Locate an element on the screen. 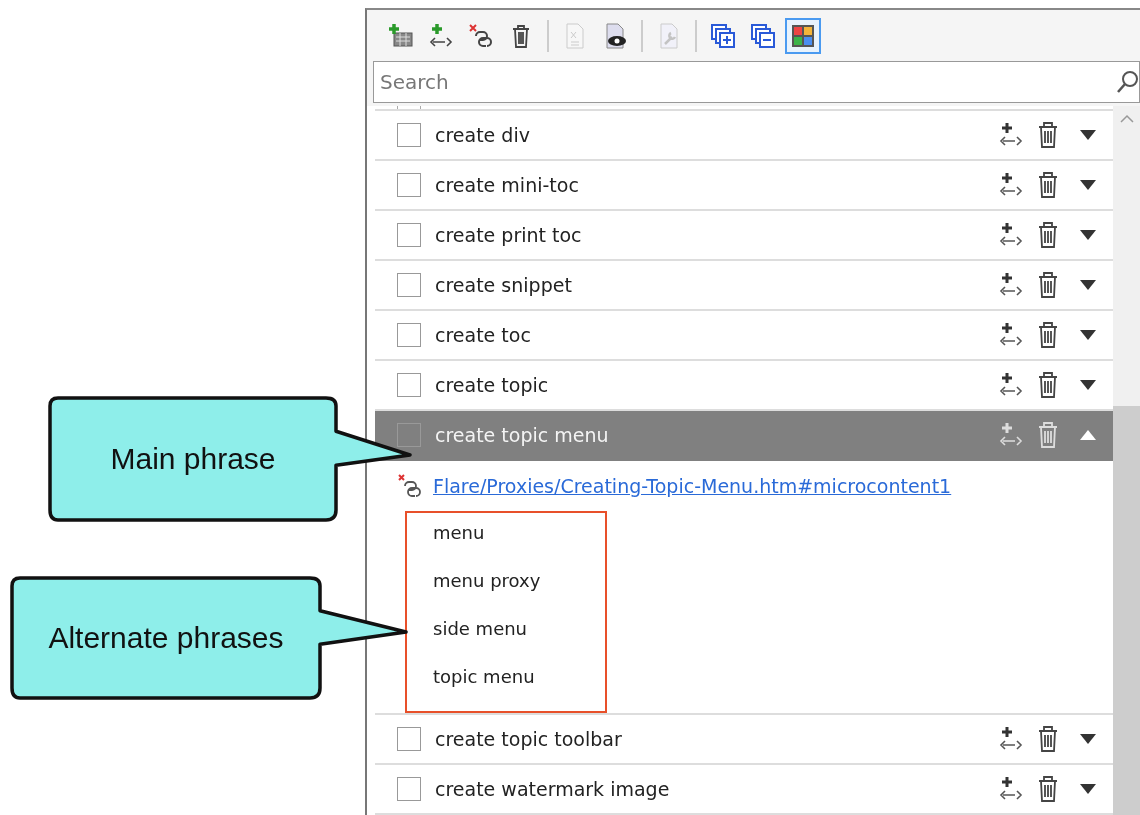 The height and width of the screenshot is (815, 1140). topic-link: Flare/Proxies/Creating-Topic-Menu.htm#microcontent1 is located at coordinates (692, 486).